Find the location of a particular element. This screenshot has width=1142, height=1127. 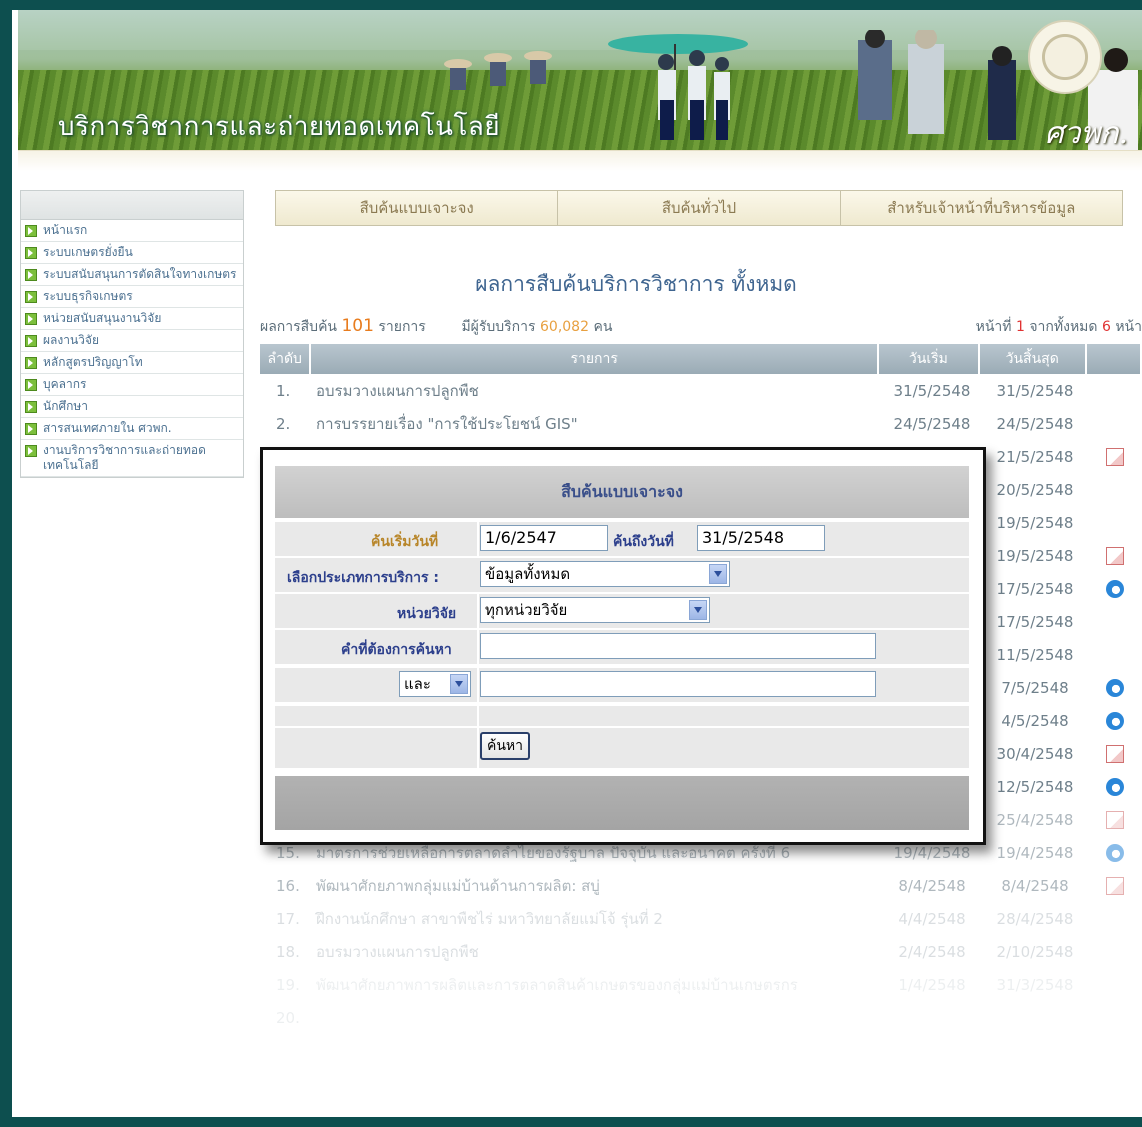

sidebar-item: หลักสูตรปริญญาโท is located at coordinates (132, 363).